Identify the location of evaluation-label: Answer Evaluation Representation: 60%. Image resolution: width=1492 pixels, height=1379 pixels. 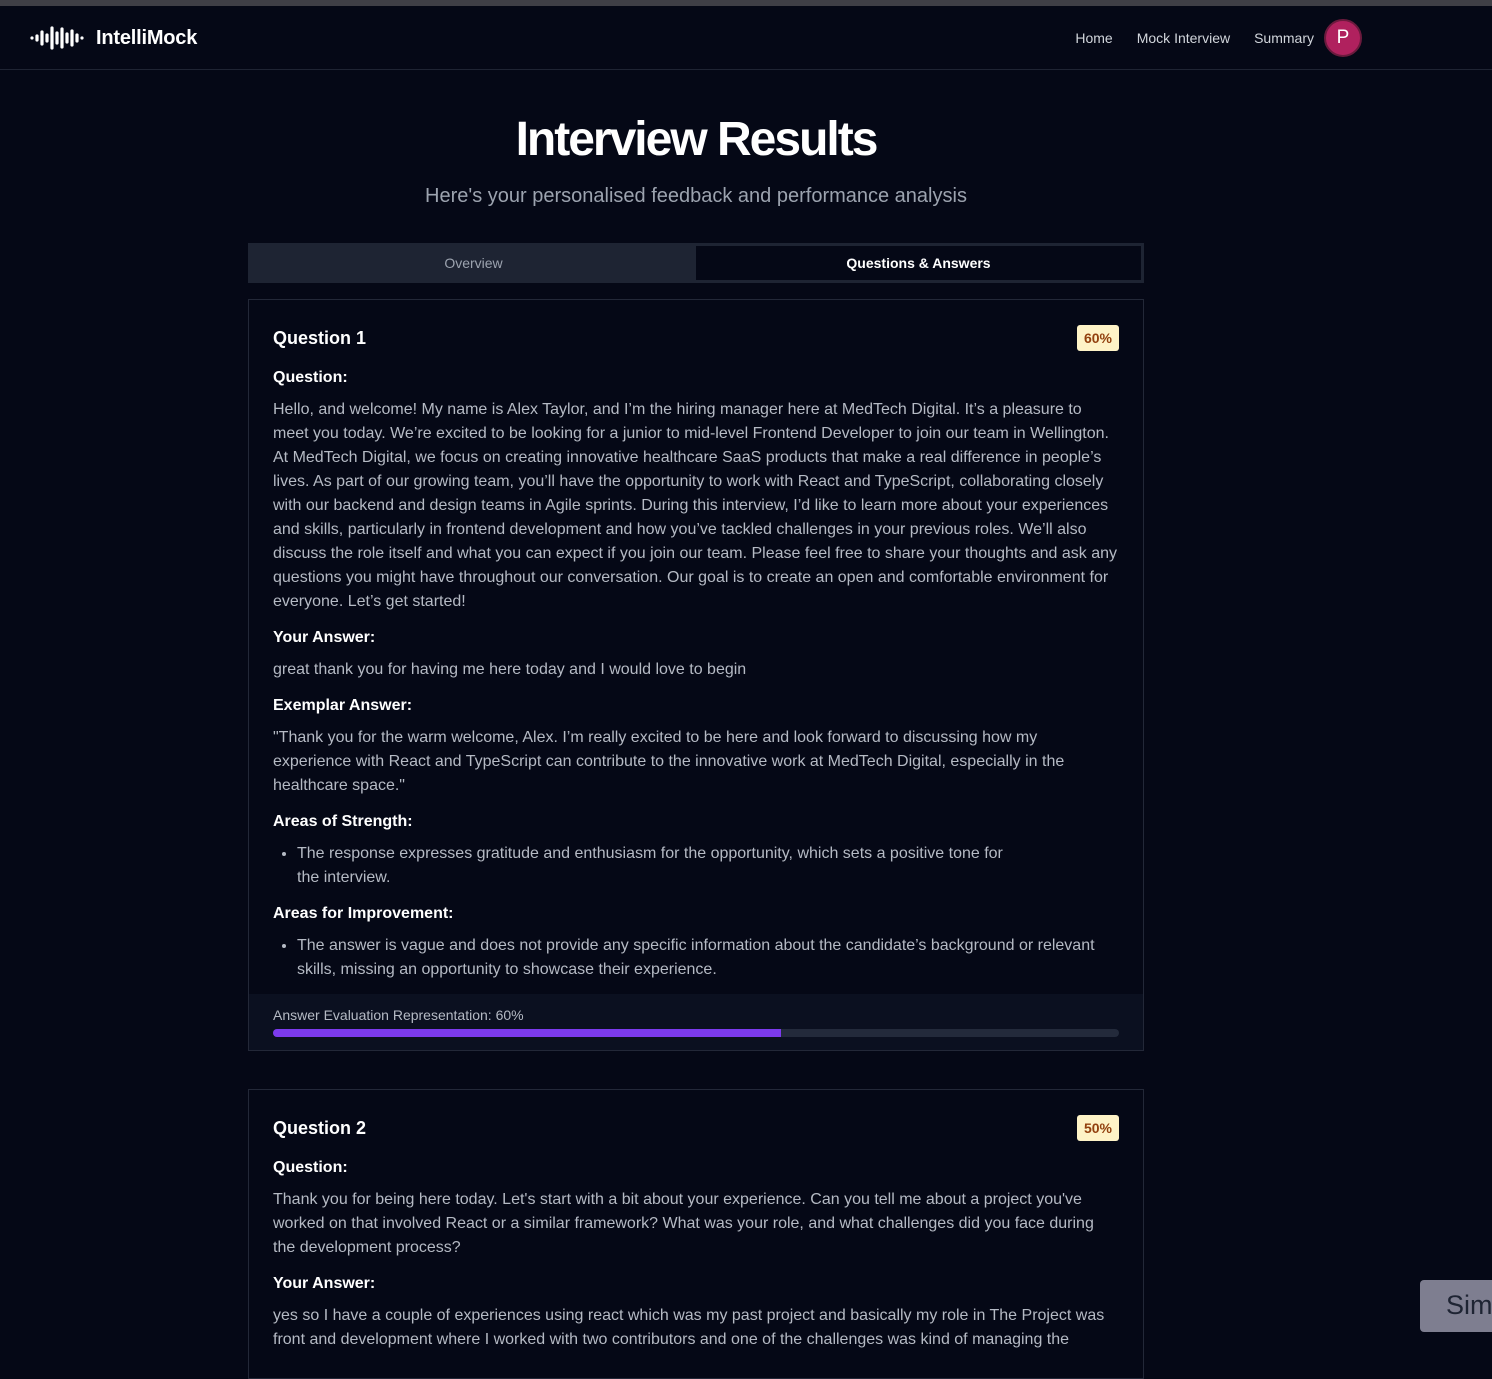
(398, 1015).